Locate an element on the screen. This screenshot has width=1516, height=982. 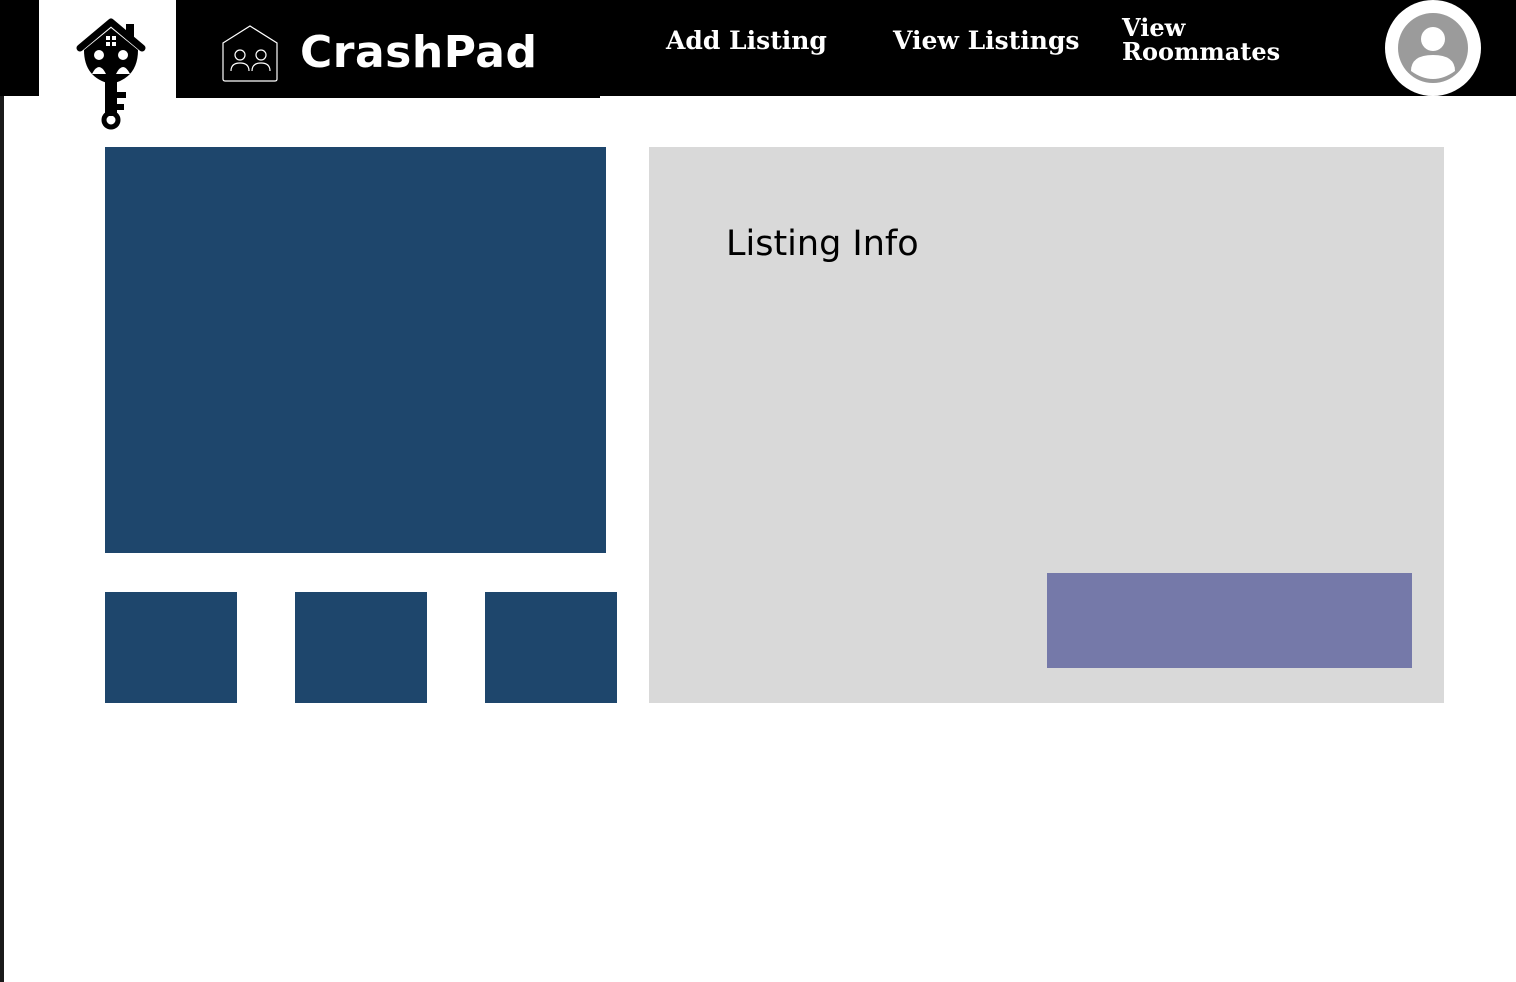
main-listing-photo is located at coordinates (355, 350).